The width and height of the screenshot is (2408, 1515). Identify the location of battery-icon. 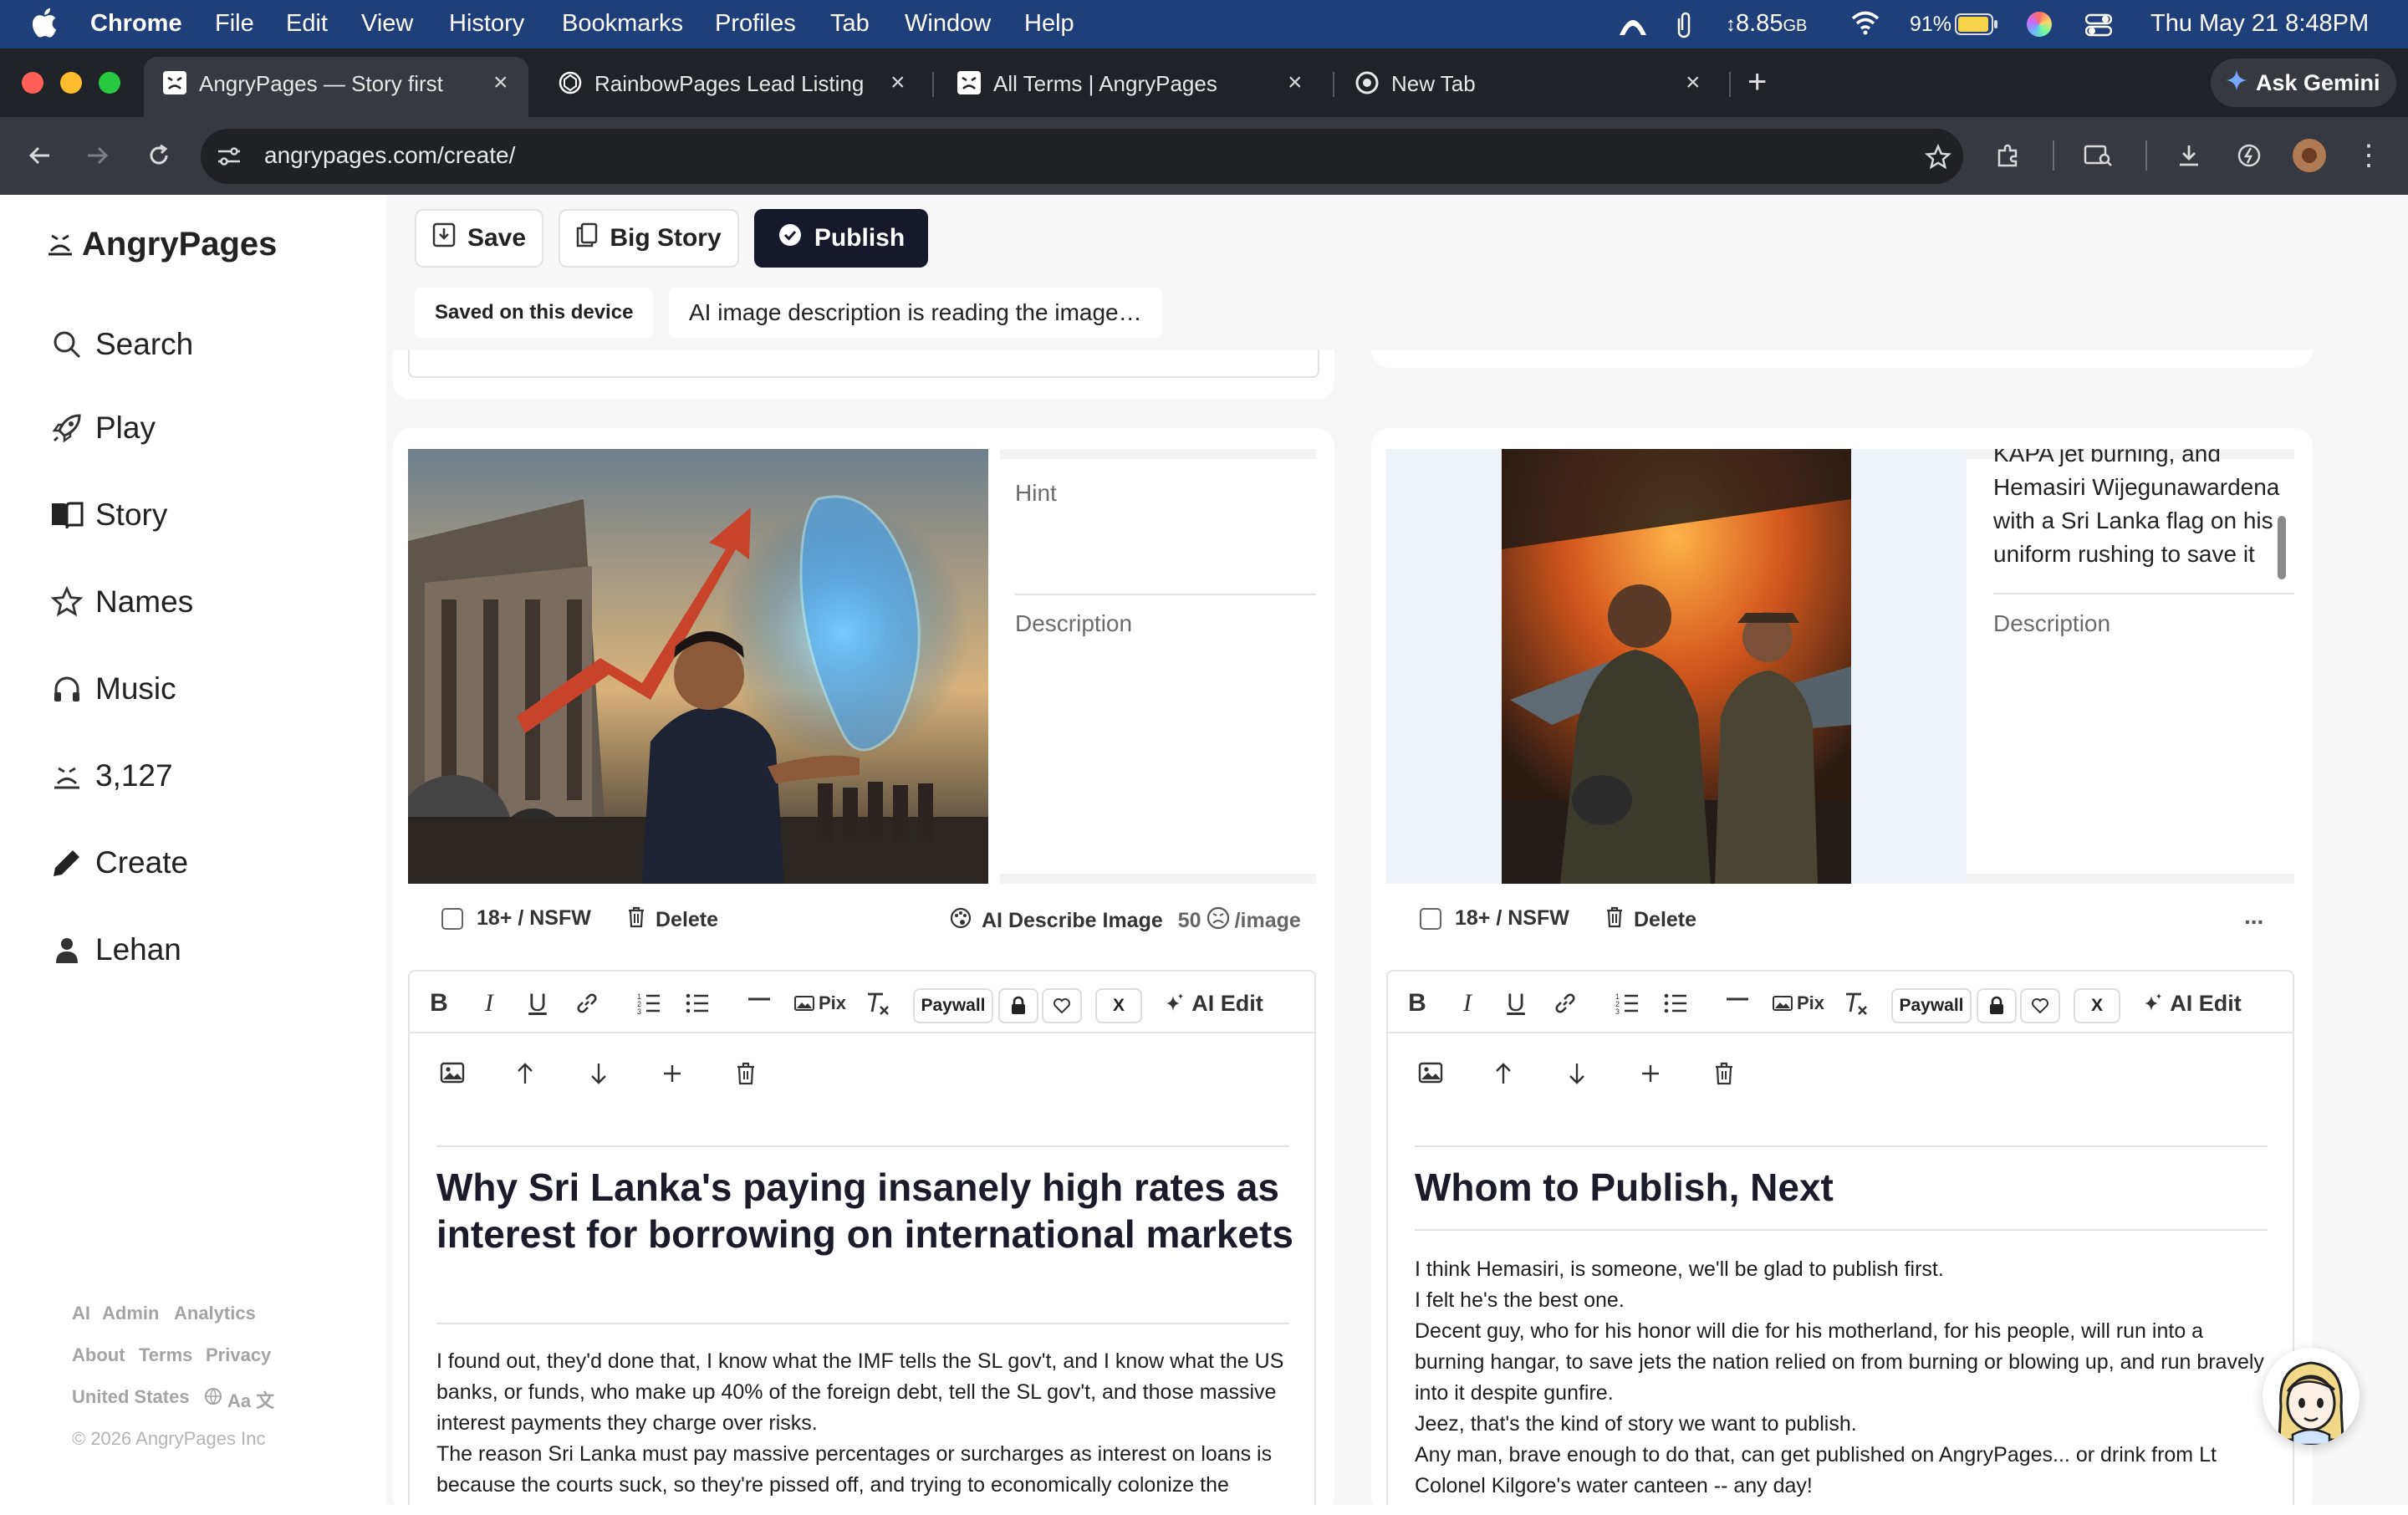
(1976, 27).